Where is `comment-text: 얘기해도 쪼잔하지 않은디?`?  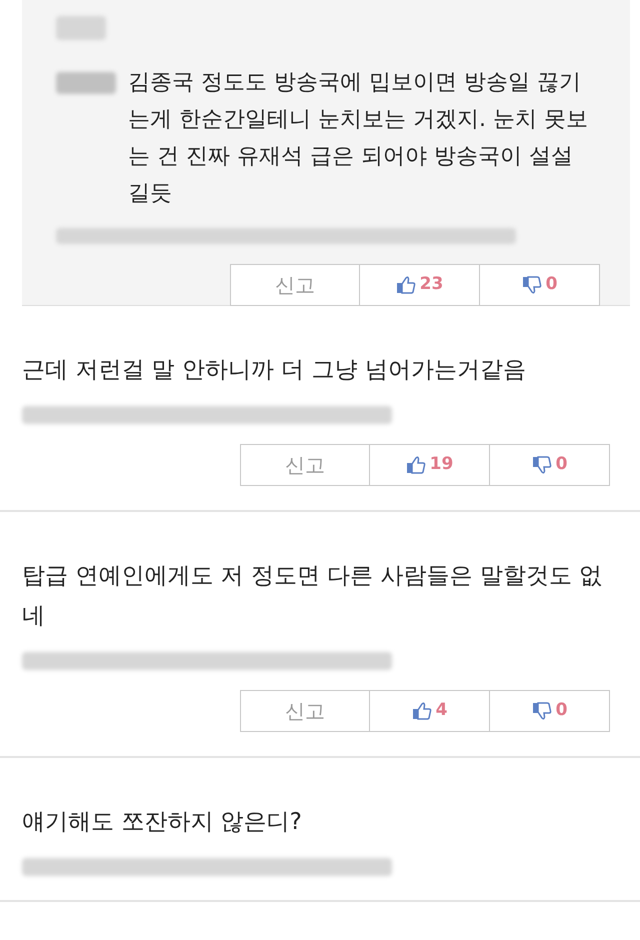 comment-text: 얘기해도 쪼잔하지 않은디? is located at coordinates (162, 822).